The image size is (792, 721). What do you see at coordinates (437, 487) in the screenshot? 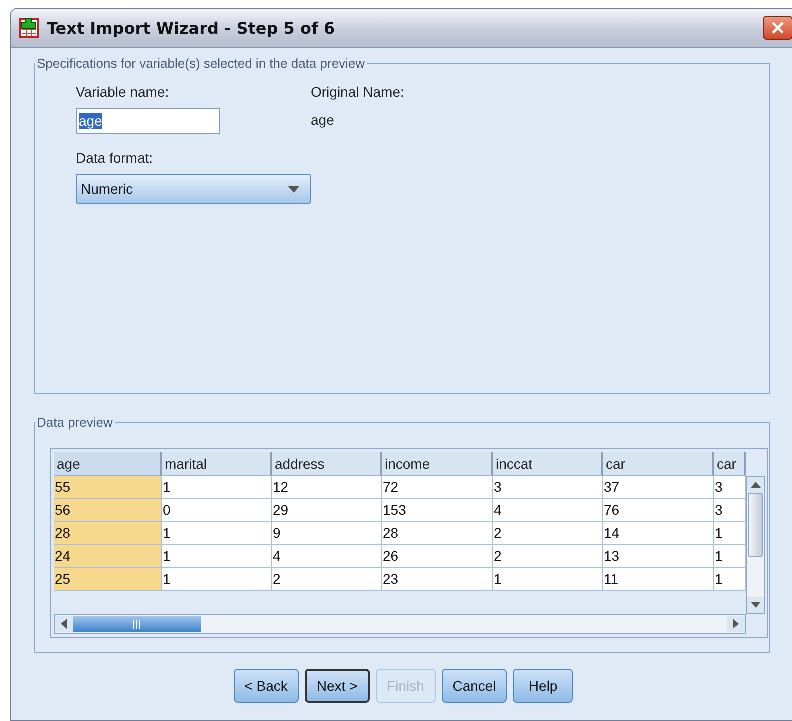
I see `table-cell: 72` at bounding box center [437, 487].